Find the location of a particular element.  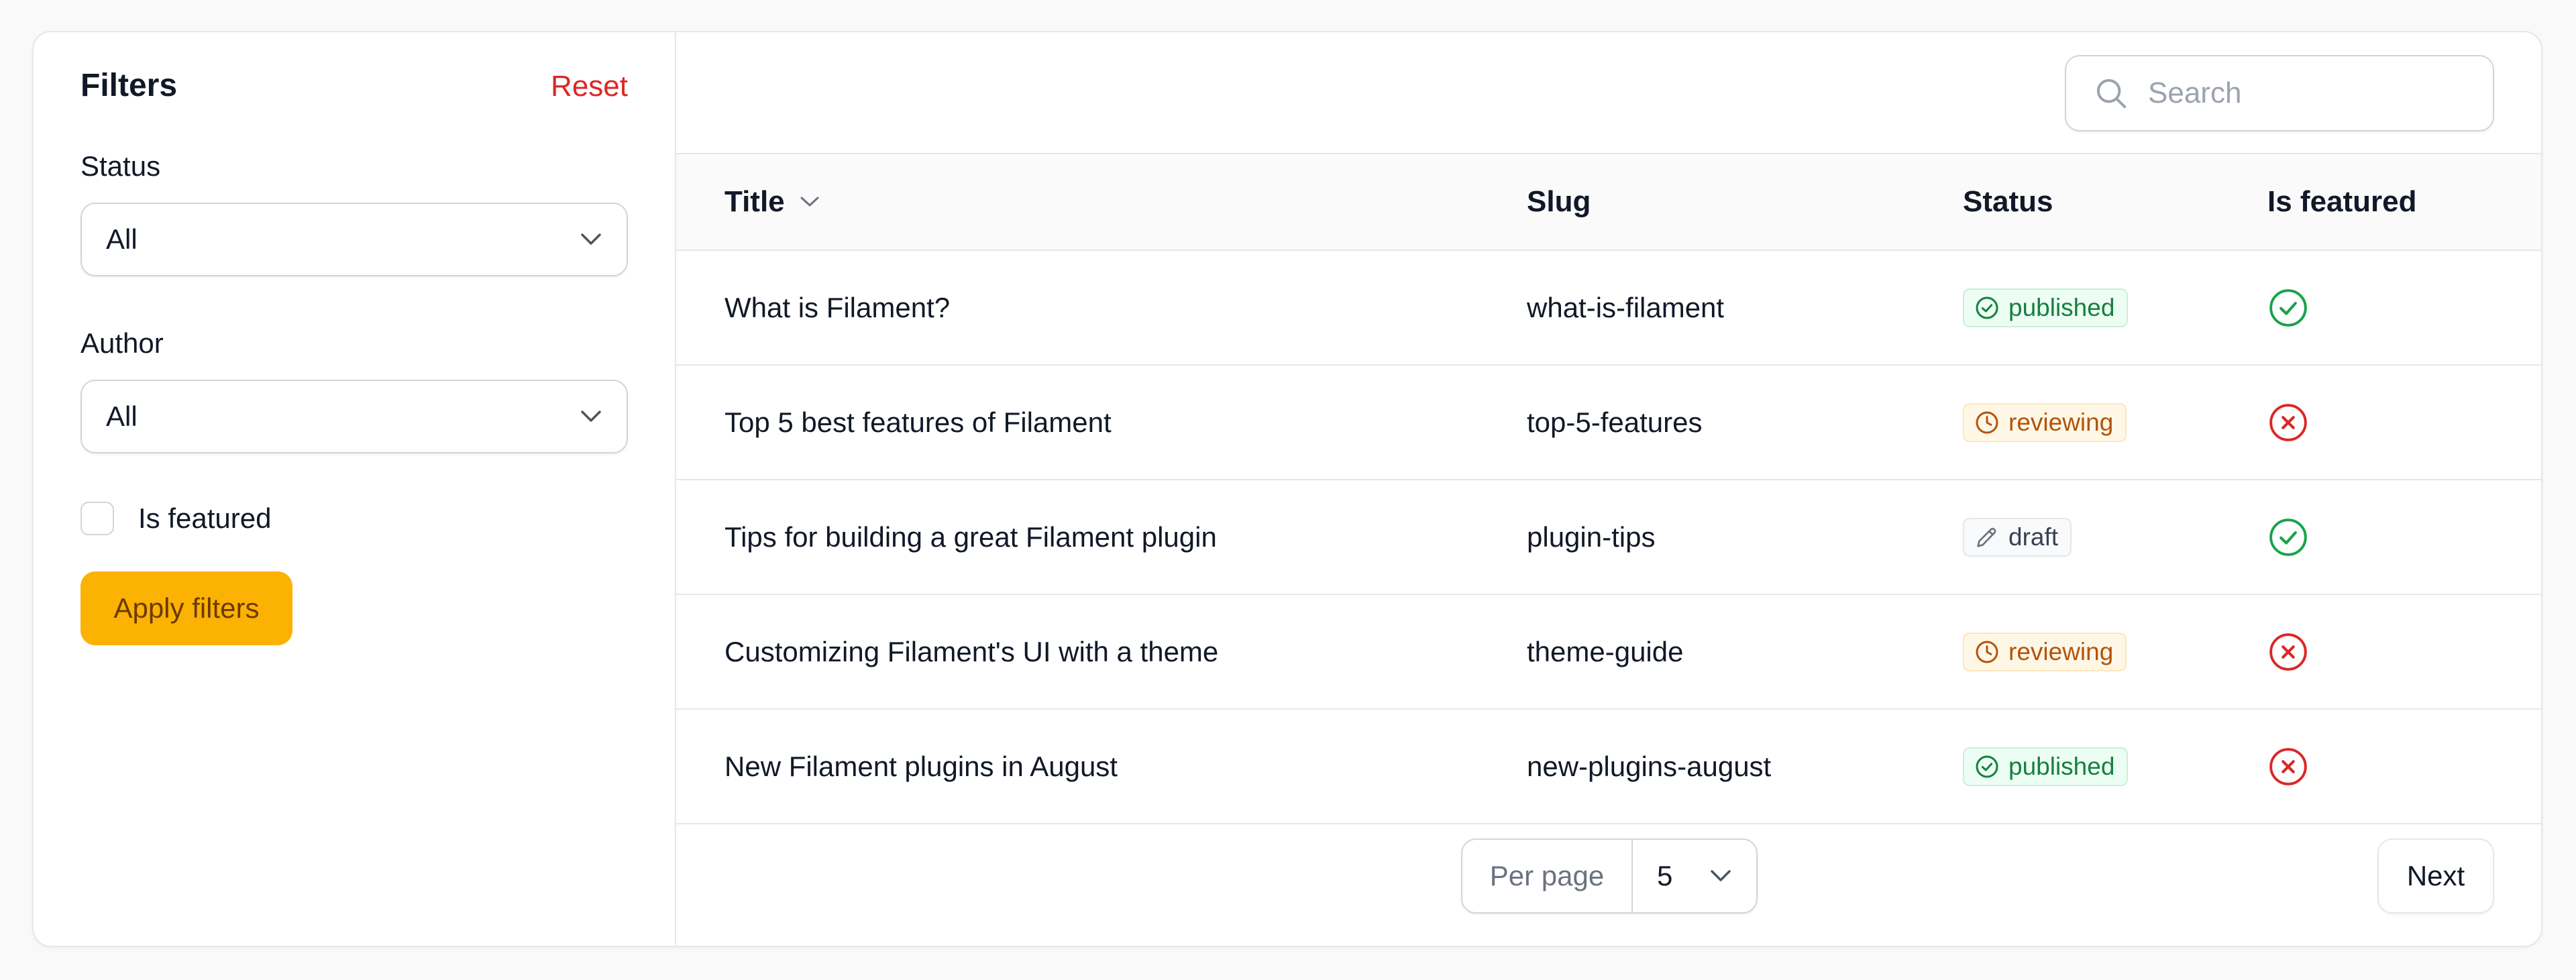

column-title-label: Title is located at coordinates (754, 202).